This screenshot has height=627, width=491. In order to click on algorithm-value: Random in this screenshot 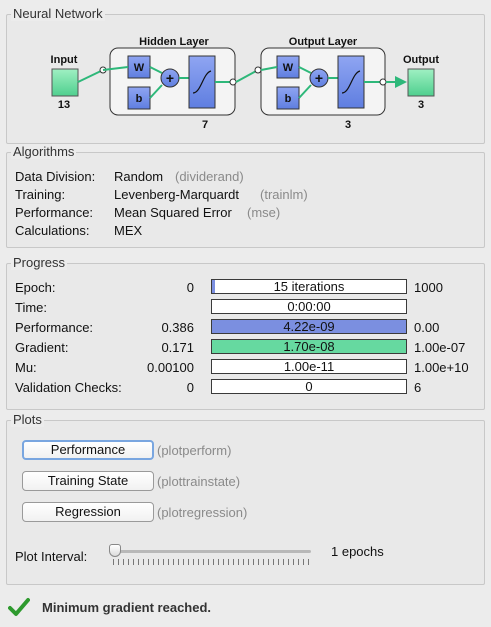, I will do `click(139, 176)`.